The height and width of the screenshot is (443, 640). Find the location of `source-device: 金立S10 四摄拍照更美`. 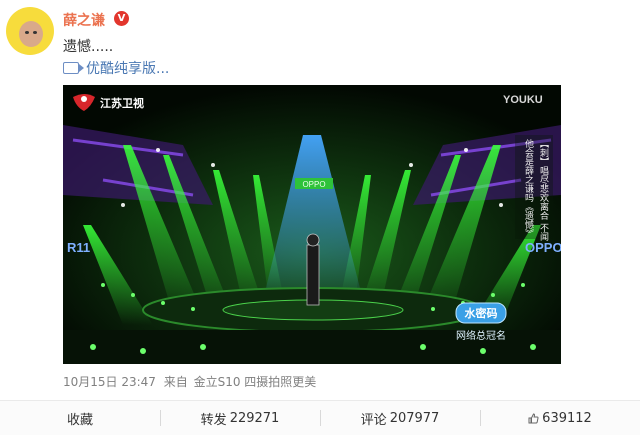

source-device: 金立S10 四摄拍照更美 is located at coordinates (255, 382).